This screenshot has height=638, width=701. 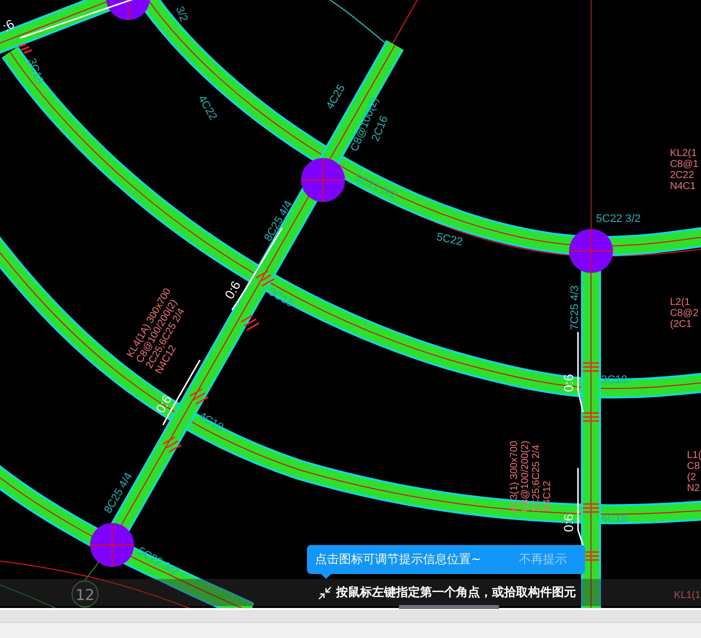 I want to click on rebar-label: 3/2, so click(x=181, y=14).